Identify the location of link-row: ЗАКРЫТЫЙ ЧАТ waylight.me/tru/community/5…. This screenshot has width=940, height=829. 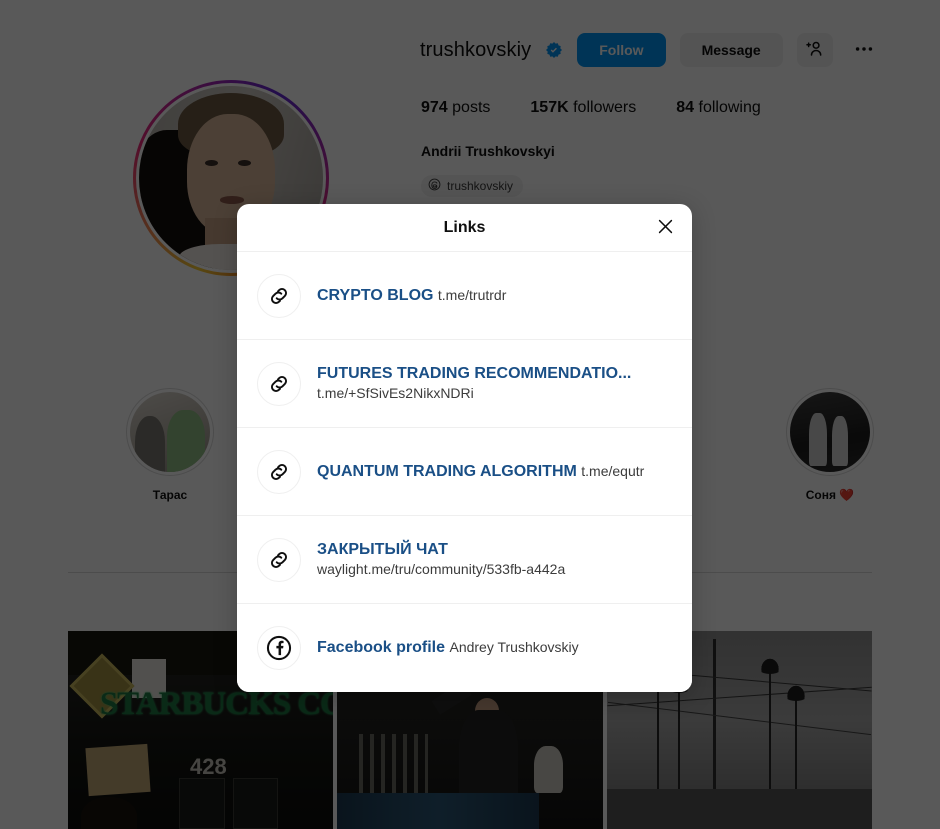
(464, 560).